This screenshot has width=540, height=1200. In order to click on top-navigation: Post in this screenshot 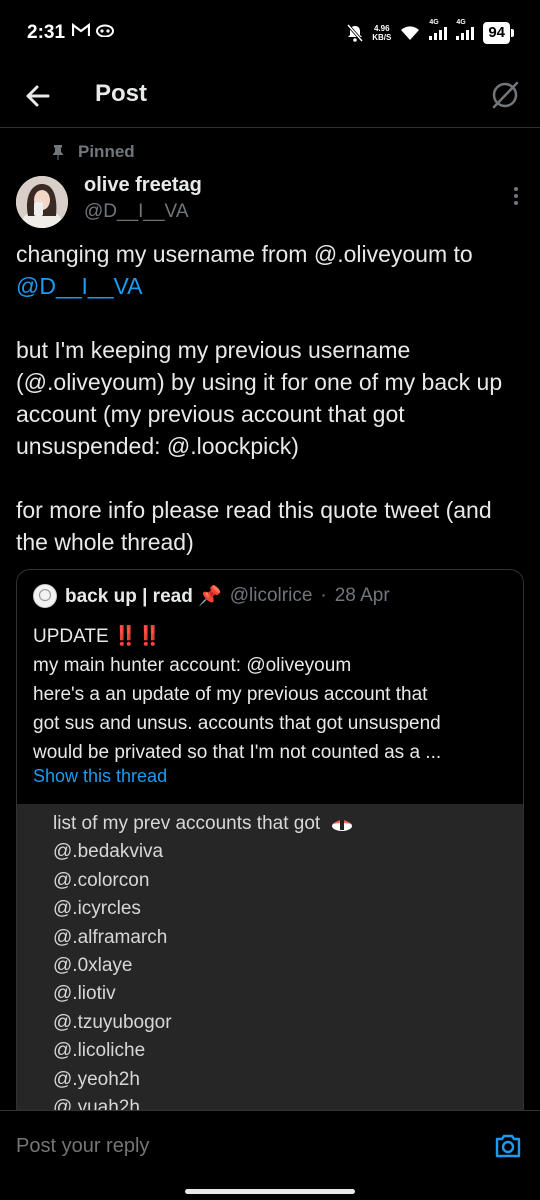, I will do `click(270, 97)`.